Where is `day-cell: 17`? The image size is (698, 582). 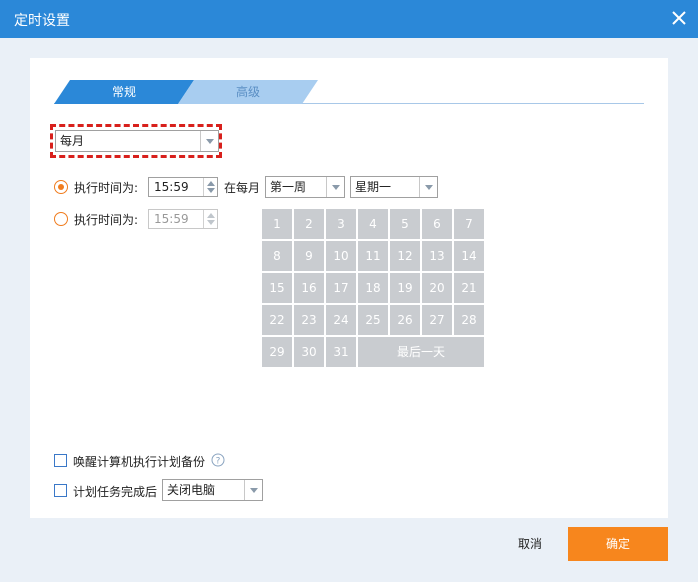 day-cell: 17 is located at coordinates (341, 288).